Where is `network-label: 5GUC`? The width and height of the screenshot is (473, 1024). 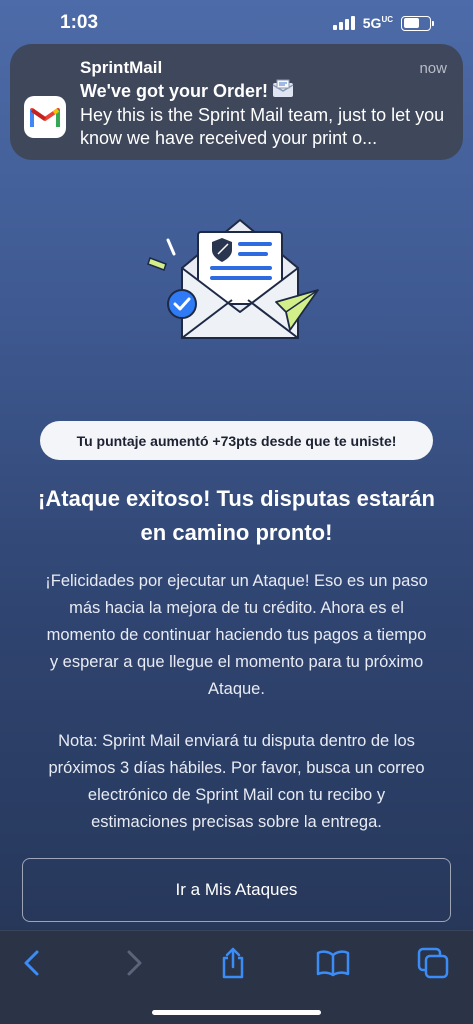 network-label: 5GUC is located at coordinates (377, 23).